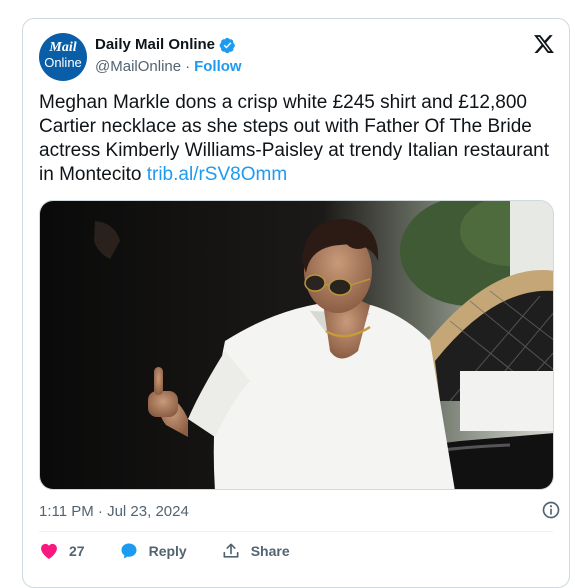  I want to click on handle: @MailOnline, so click(138, 67).